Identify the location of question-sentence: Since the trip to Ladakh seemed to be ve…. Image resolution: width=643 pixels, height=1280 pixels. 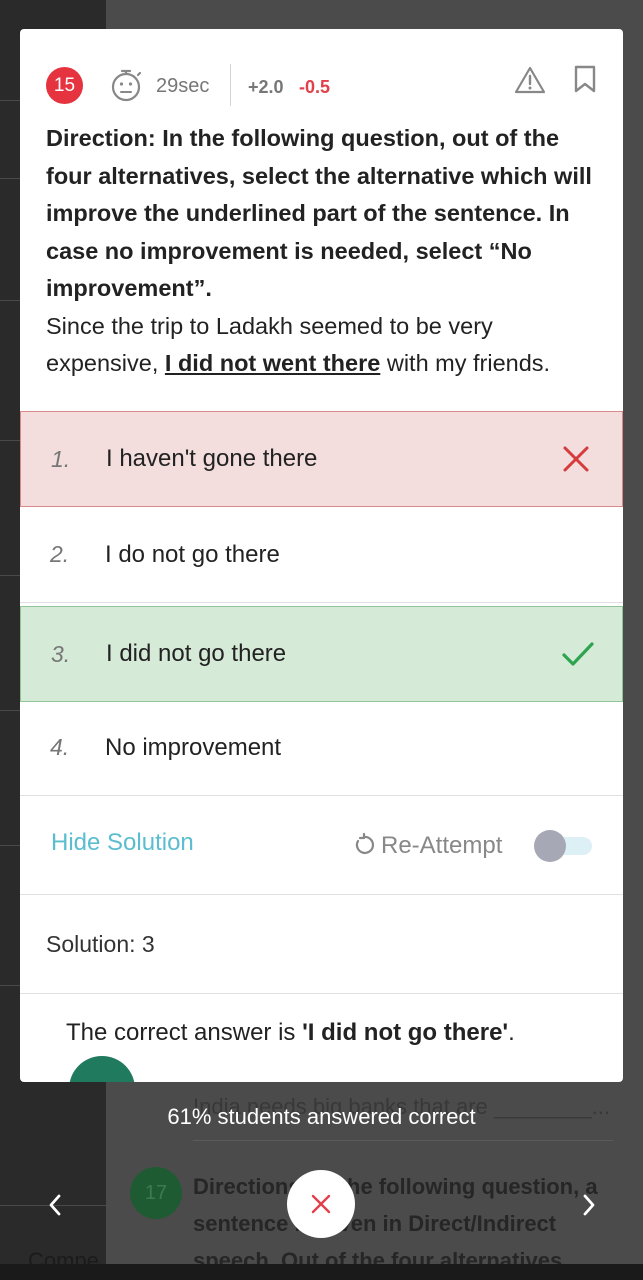
(326, 345).